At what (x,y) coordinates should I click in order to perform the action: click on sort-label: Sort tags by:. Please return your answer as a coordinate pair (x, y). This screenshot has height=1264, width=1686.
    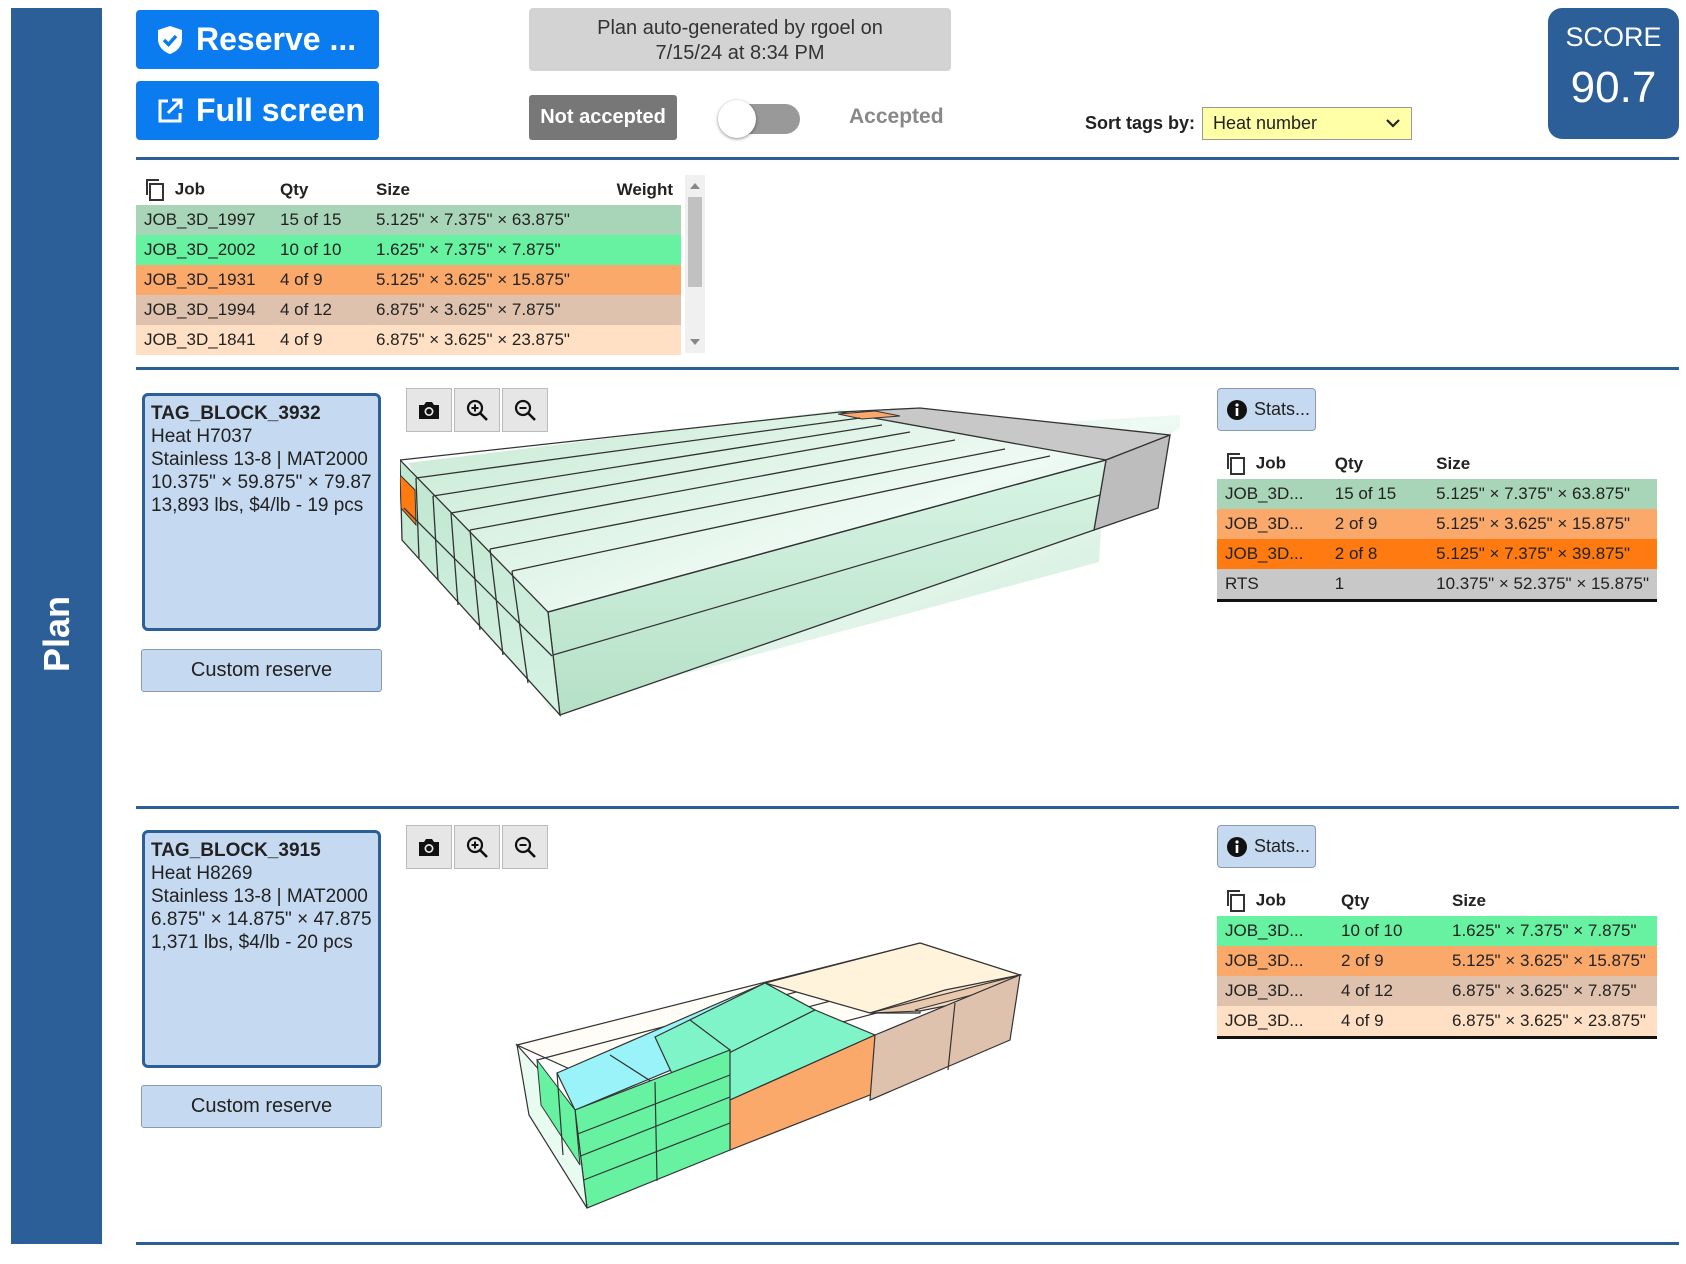
    Looking at the image, I should click on (1140, 123).